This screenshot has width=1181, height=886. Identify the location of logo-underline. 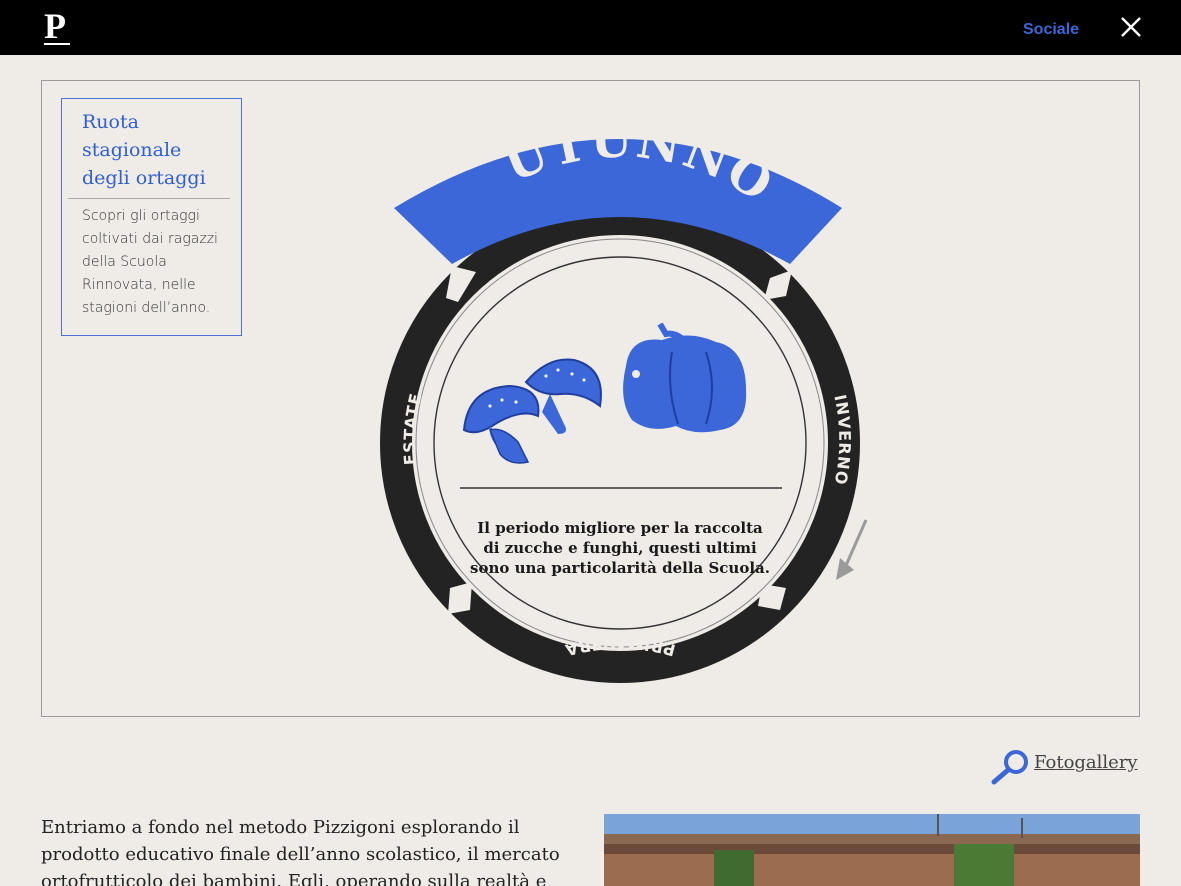
(57, 44).